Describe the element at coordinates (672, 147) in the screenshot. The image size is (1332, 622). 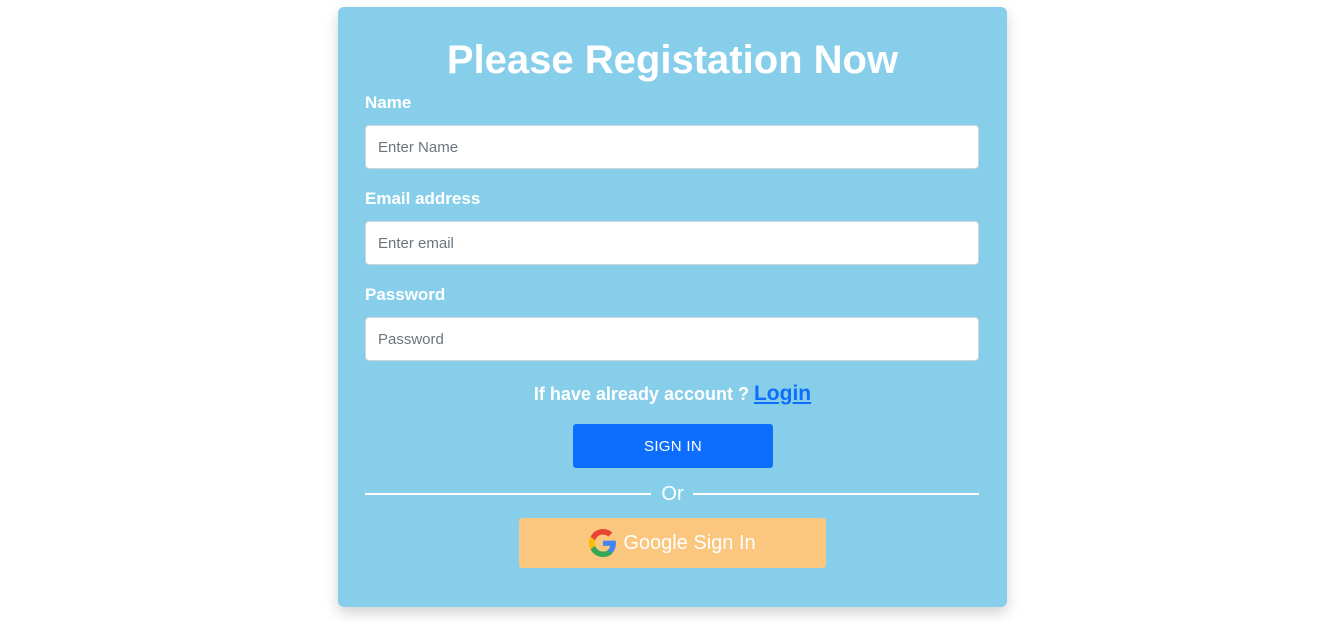
I see `name-input` at that location.